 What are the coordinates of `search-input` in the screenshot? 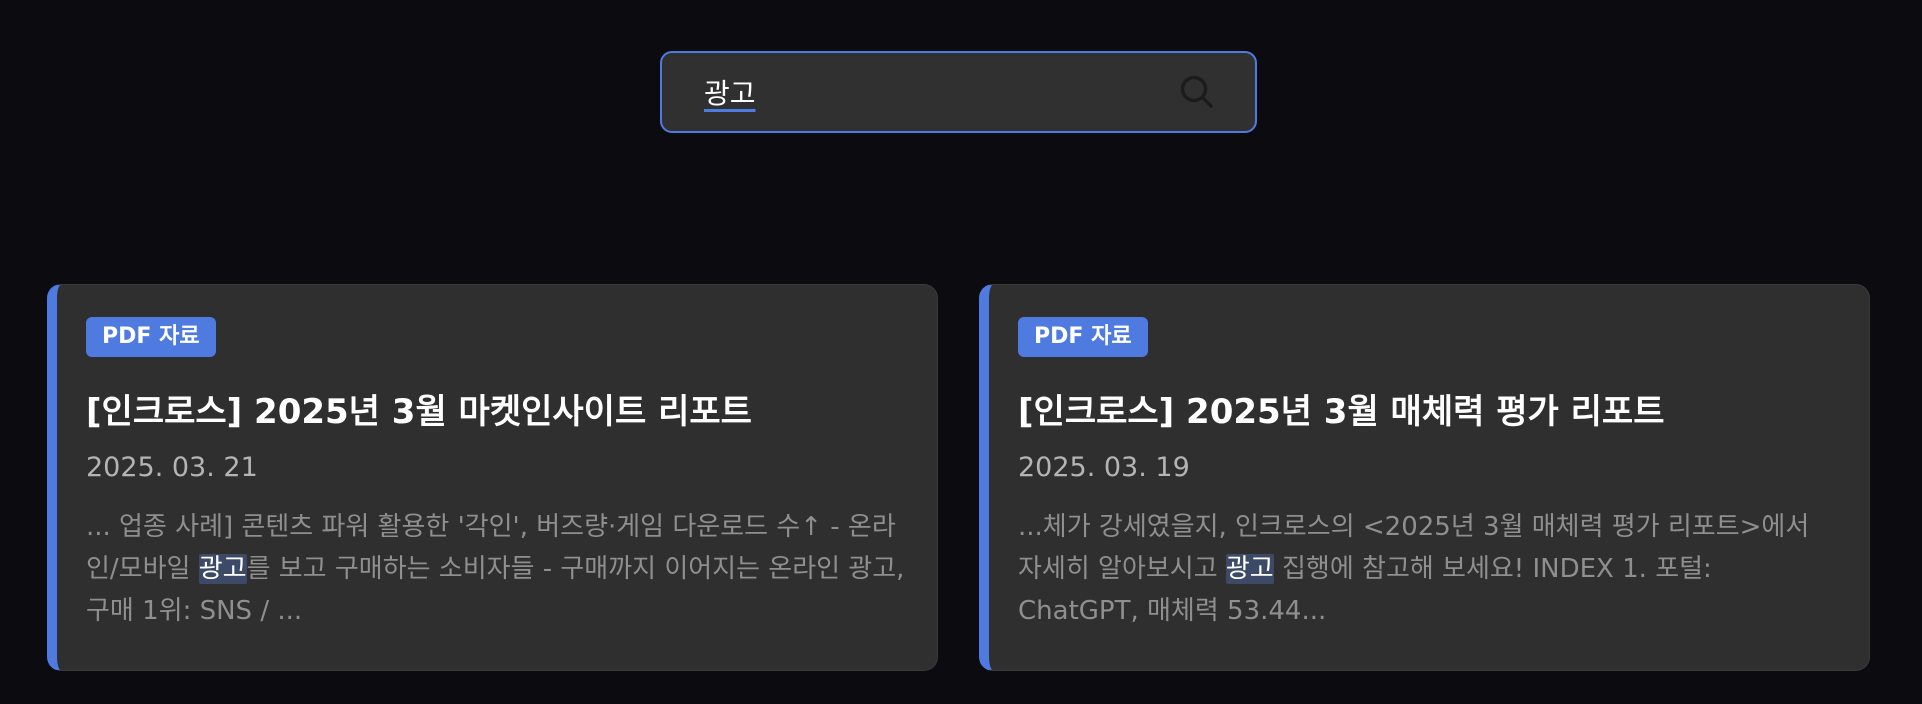 It's located at (940, 92).